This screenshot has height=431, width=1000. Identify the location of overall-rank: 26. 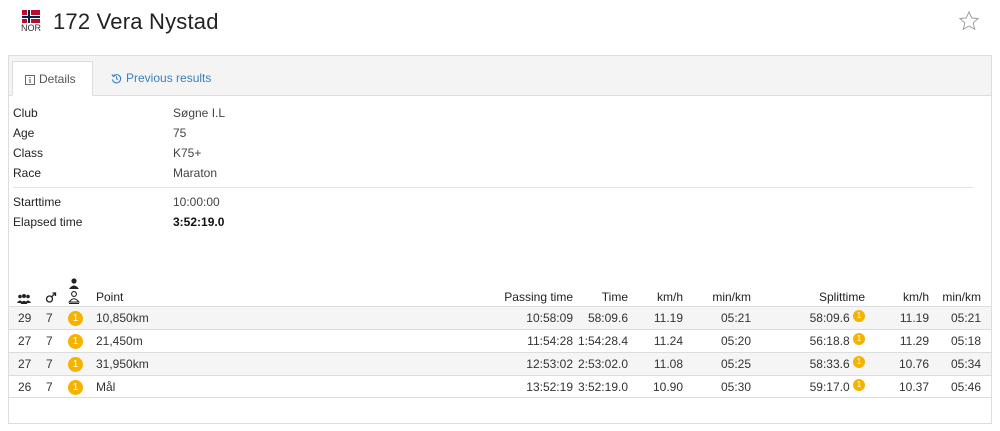
(25, 387).